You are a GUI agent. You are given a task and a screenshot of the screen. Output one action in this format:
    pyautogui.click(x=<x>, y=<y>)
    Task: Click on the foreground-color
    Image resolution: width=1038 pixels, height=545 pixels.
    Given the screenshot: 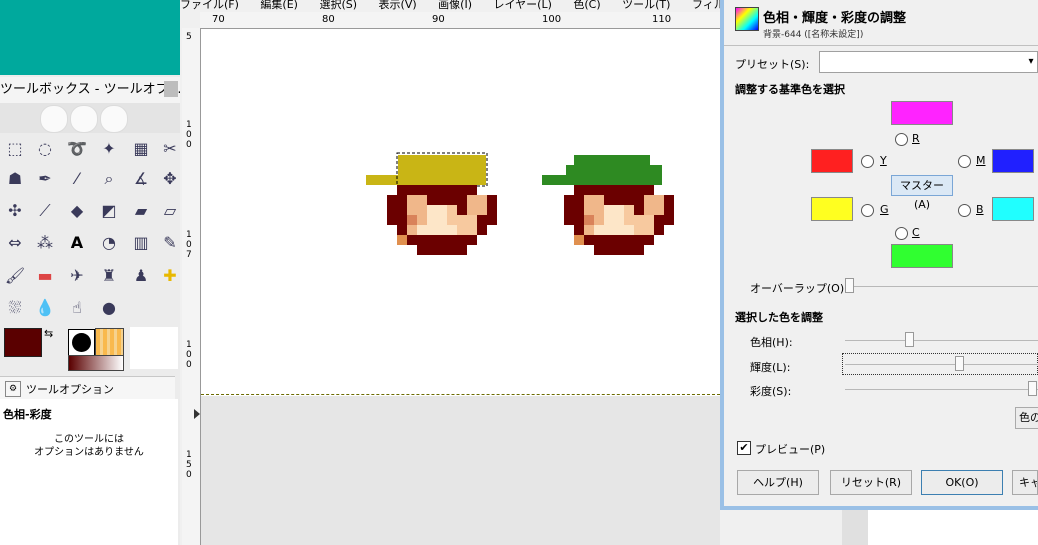 What is the action you would take?
    pyautogui.click(x=23, y=342)
    